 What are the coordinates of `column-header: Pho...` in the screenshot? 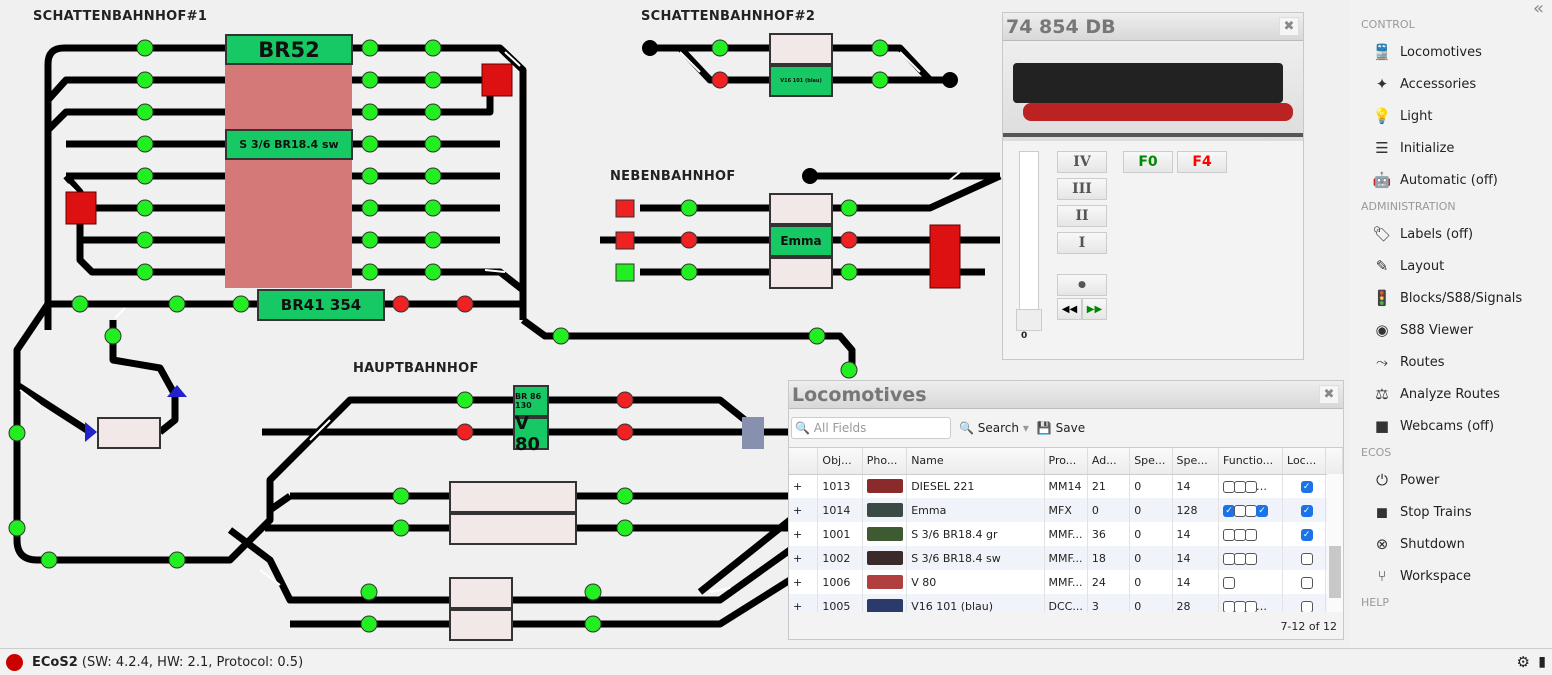 It's located at (885, 461).